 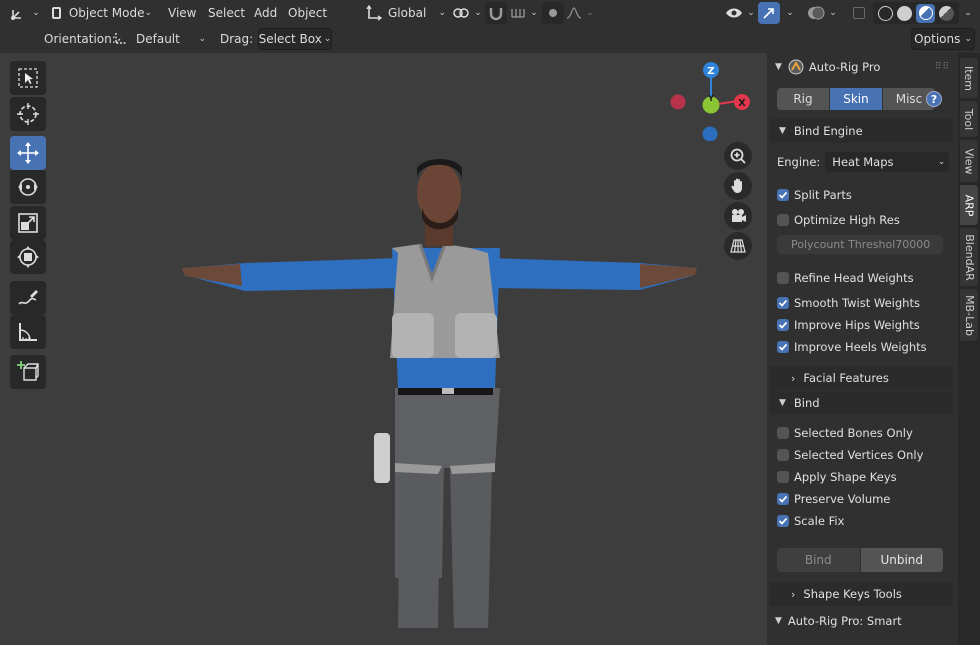 I want to click on check-icon, so click(x=783, y=521).